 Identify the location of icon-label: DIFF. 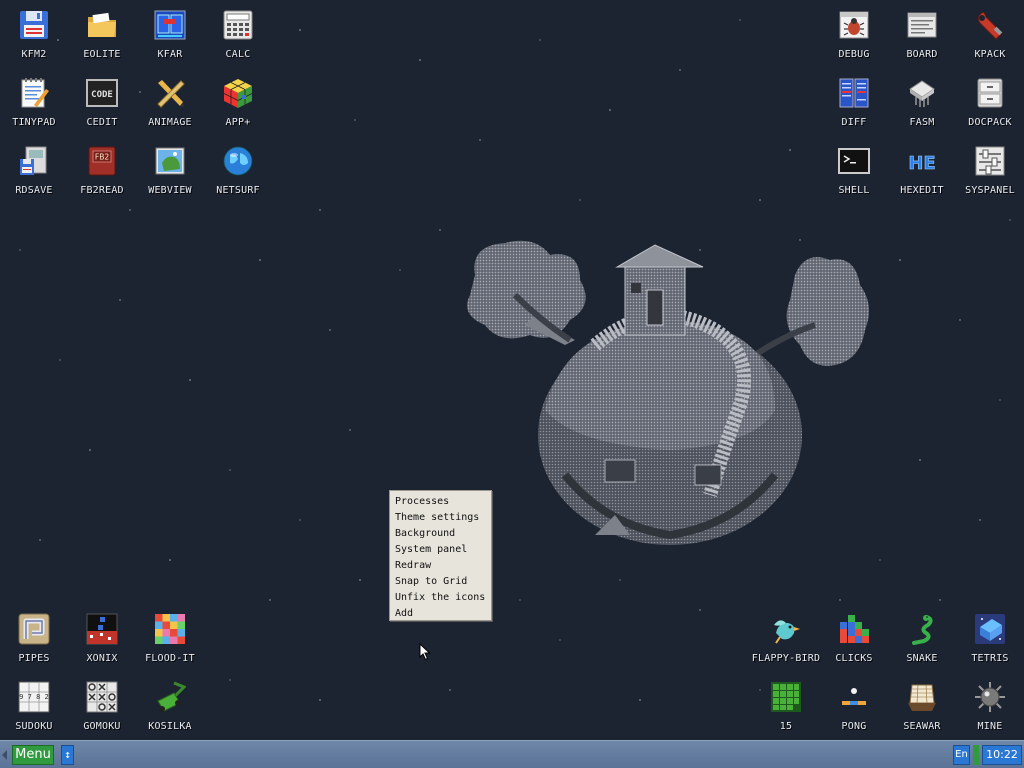
(854, 122).